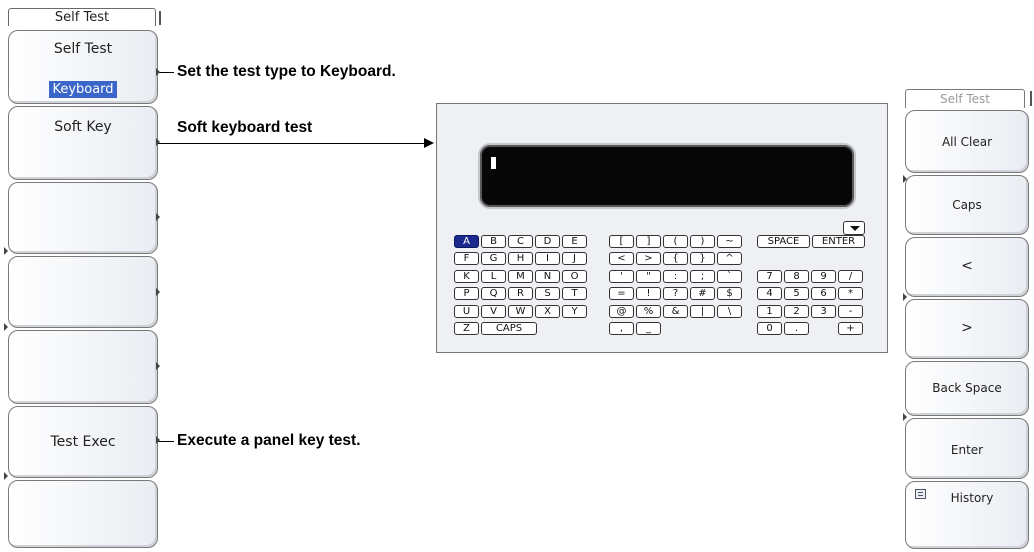 The height and width of the screenshot is (552, 1034). What do you see at coordinates (967, 515) in the screenshot?
I see `history-button: History` at bounding box center [967, 515].